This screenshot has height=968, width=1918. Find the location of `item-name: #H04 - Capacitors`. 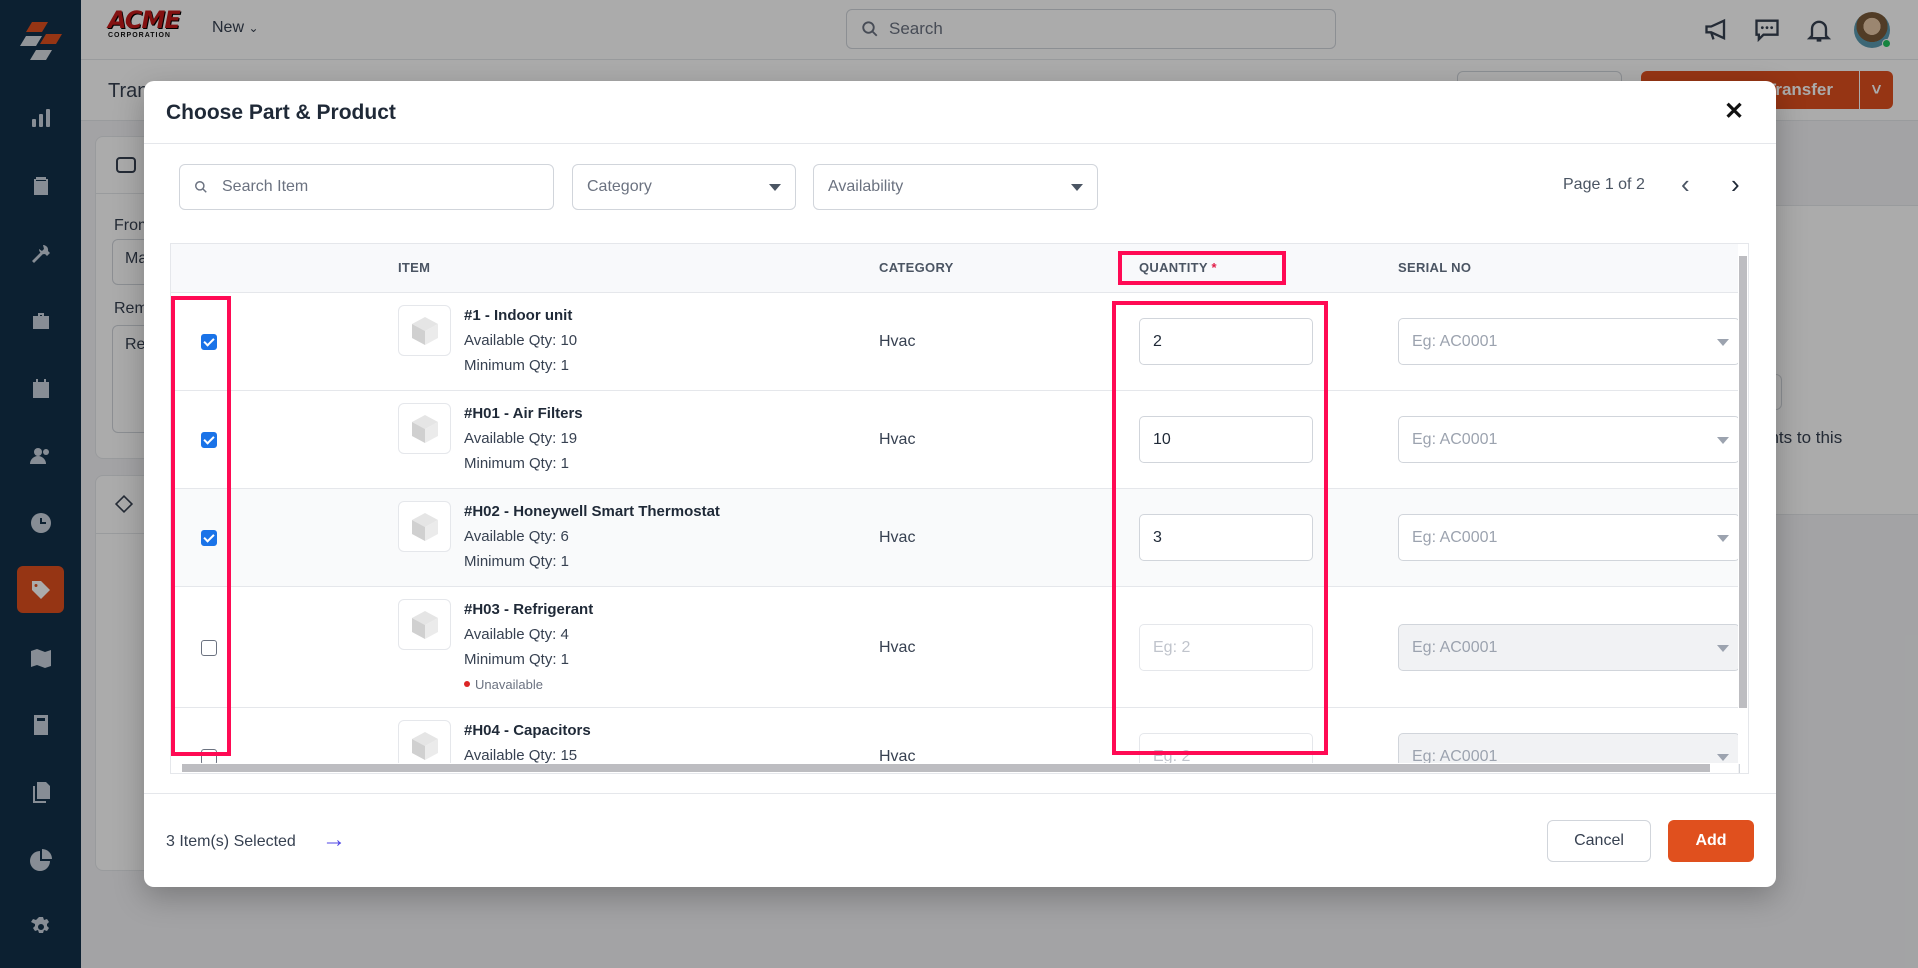

item-name: #H04 - Capacitors is located at coordinates (527, 730).